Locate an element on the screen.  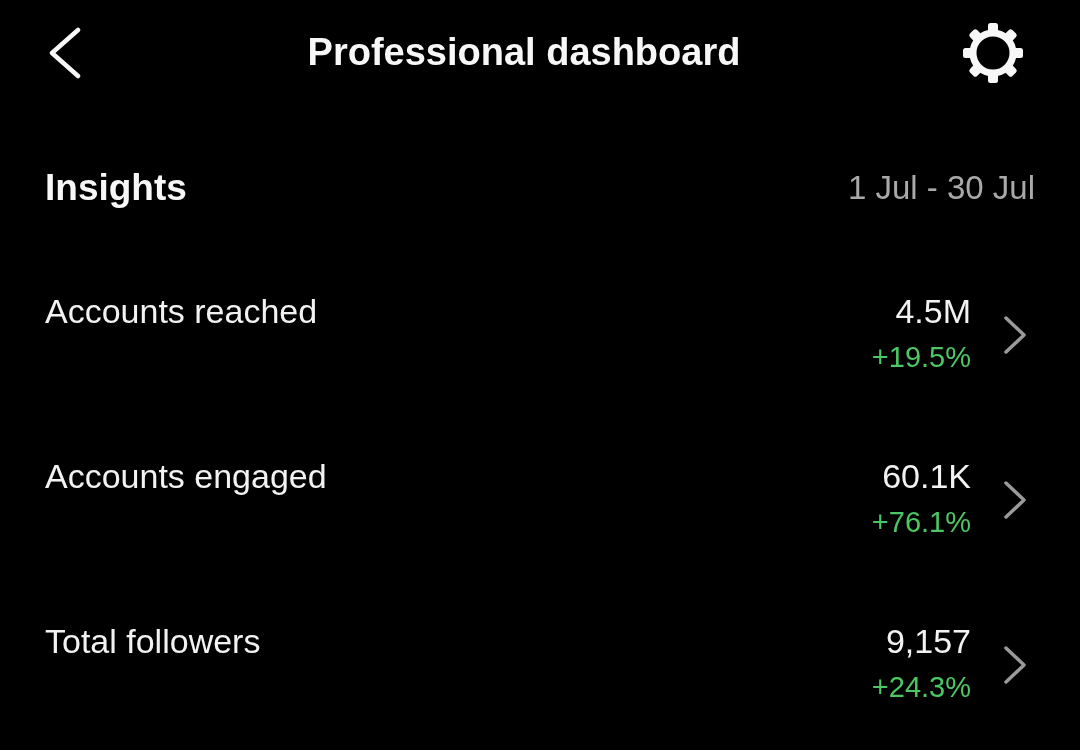
settings-button is located at coordinates (993, 52).